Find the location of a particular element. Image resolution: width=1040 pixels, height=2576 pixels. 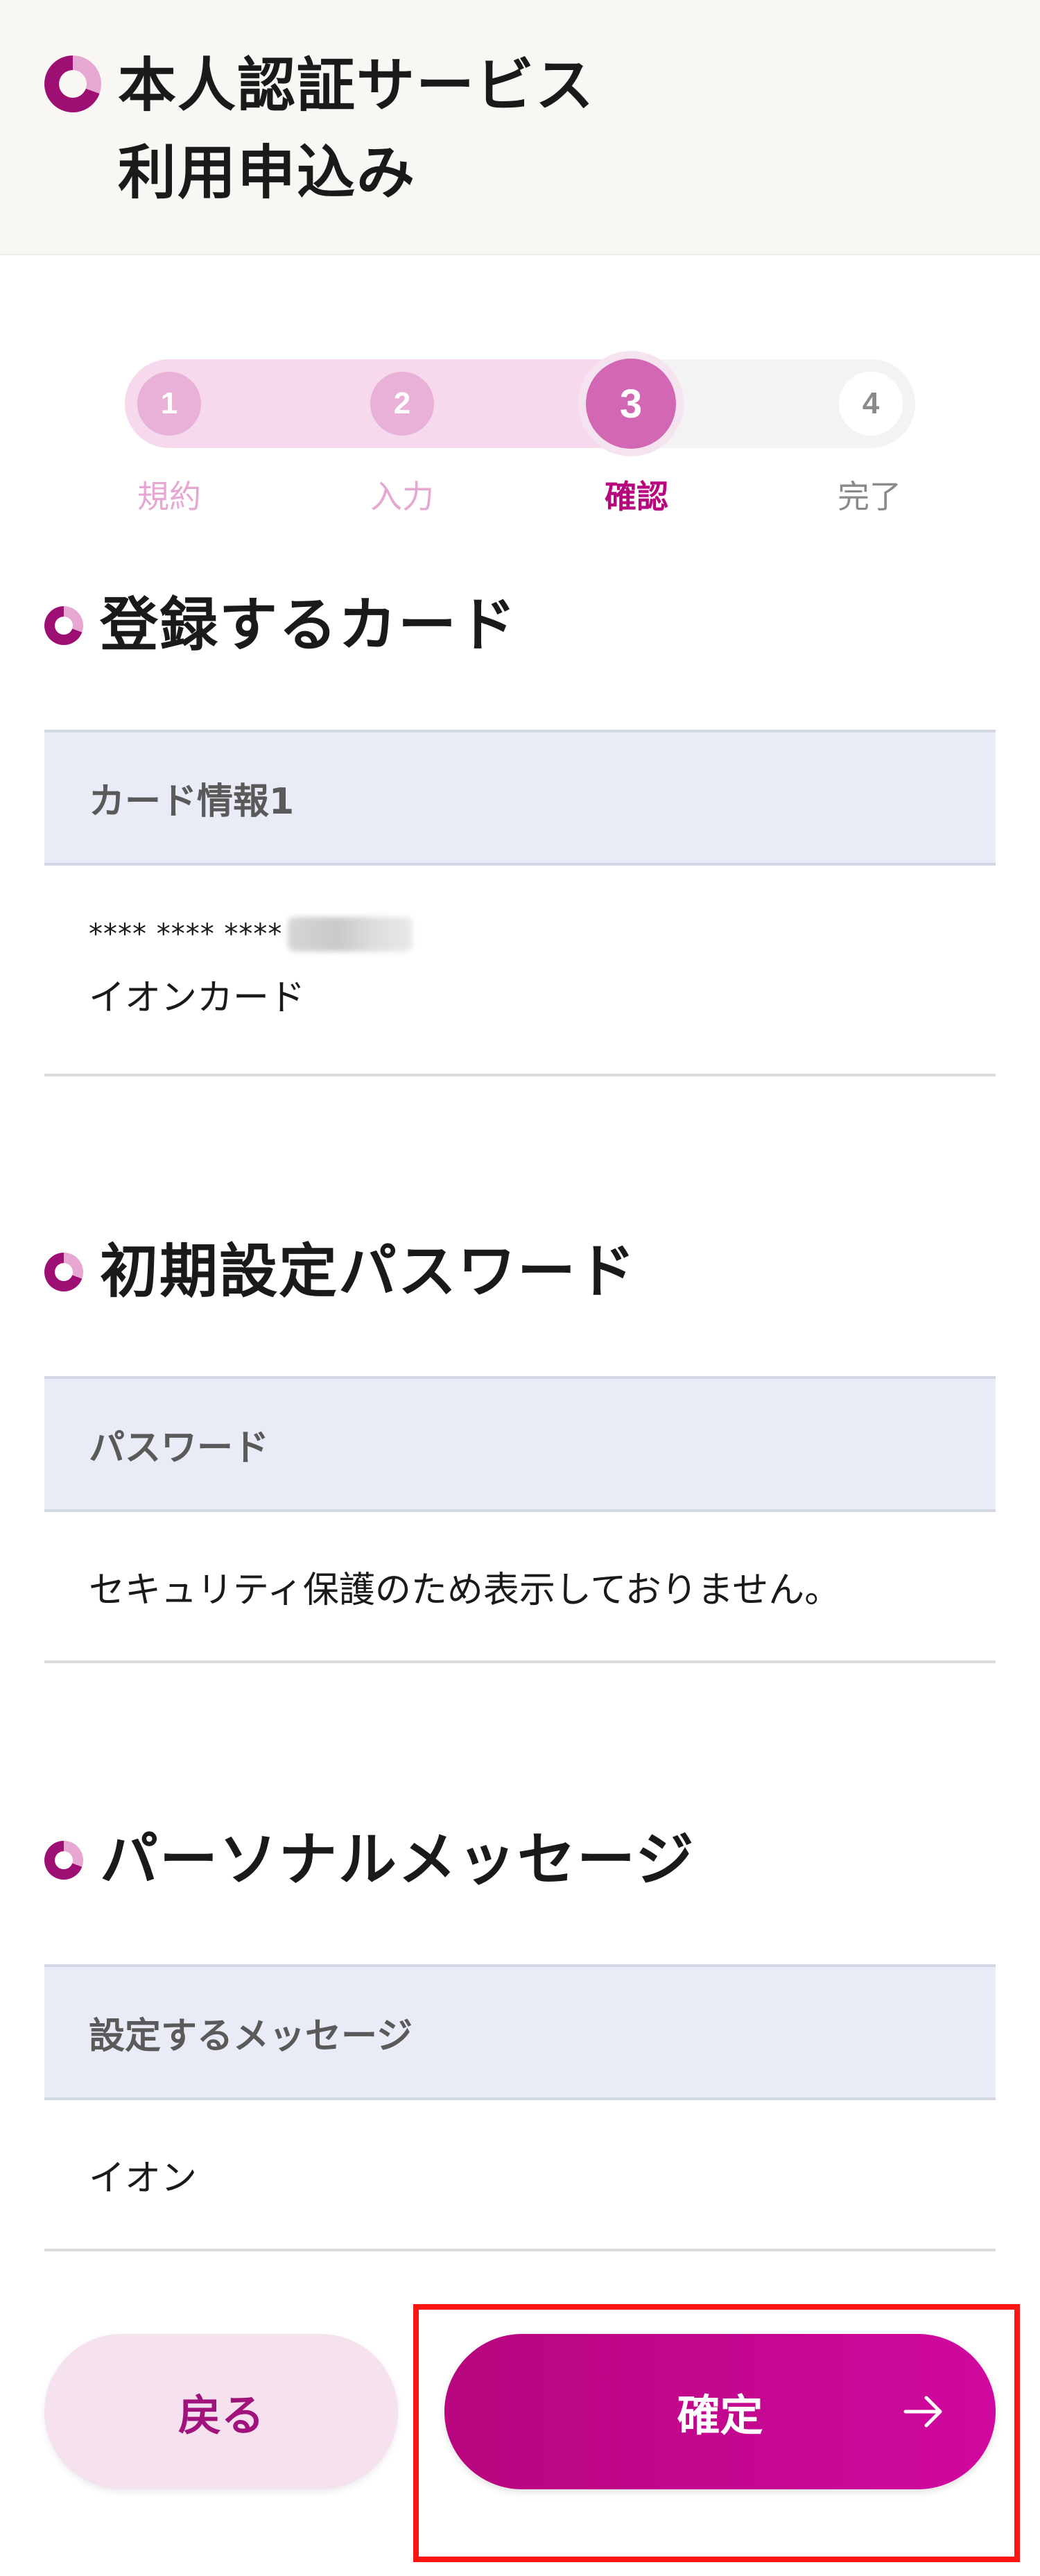

card-info-table: カード情報1 **** **** **** イオンカード is located at coordinates (520, 903).